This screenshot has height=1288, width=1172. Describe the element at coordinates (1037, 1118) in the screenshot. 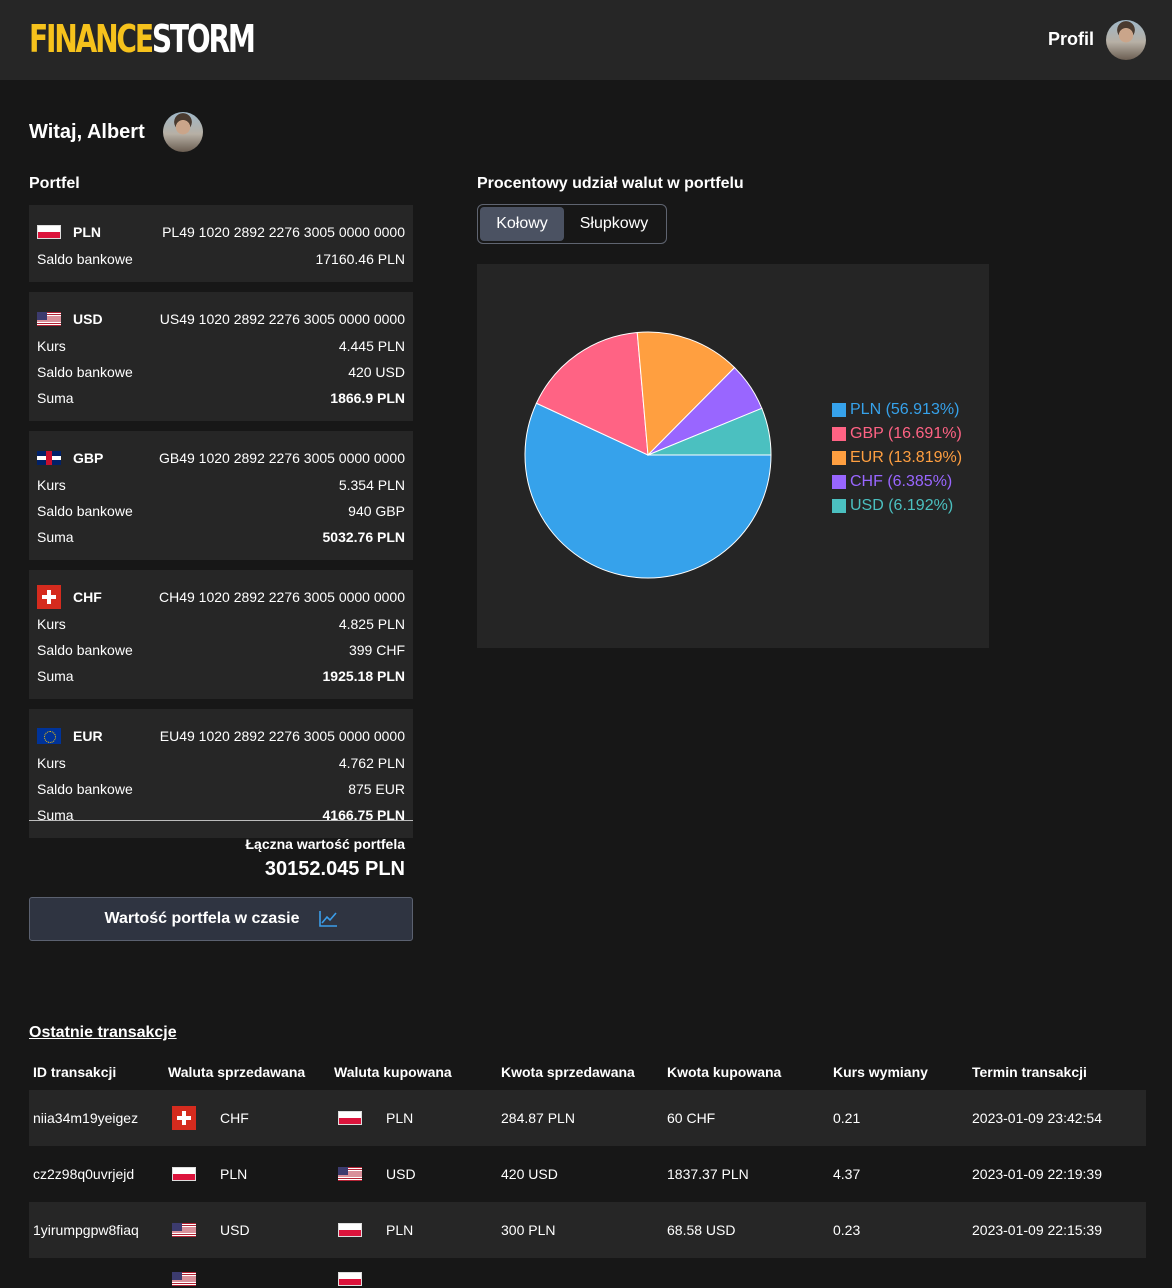

I see `tx-date: 2023-01-09 23:42:54` at that location.